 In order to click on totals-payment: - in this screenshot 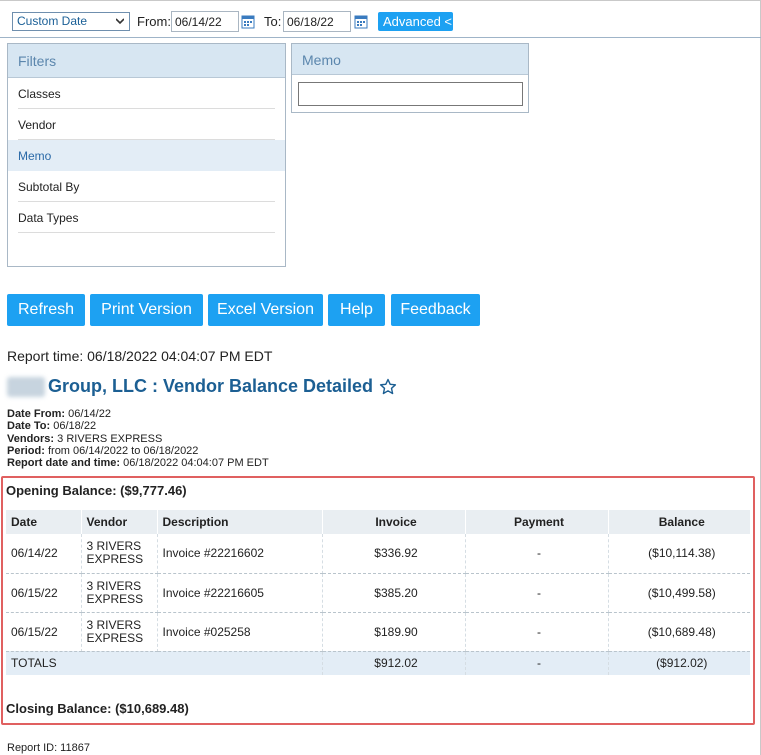, I will do `click(537, 663)`.